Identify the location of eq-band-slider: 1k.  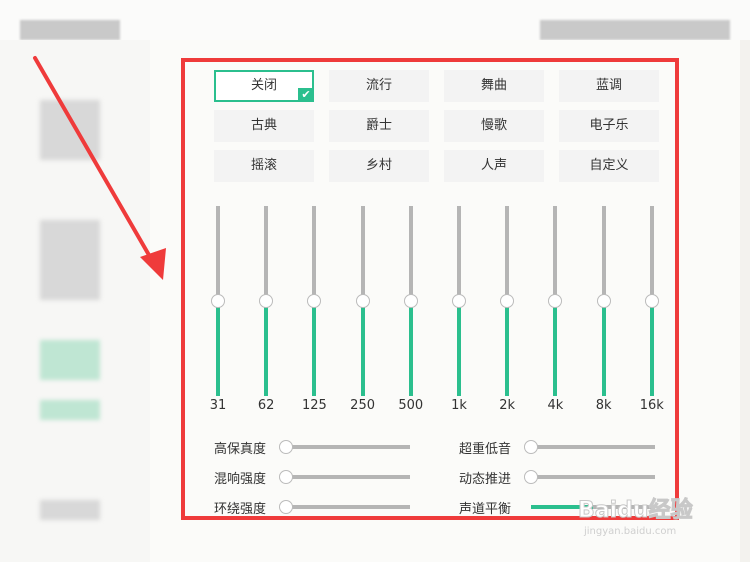
(459, 313).